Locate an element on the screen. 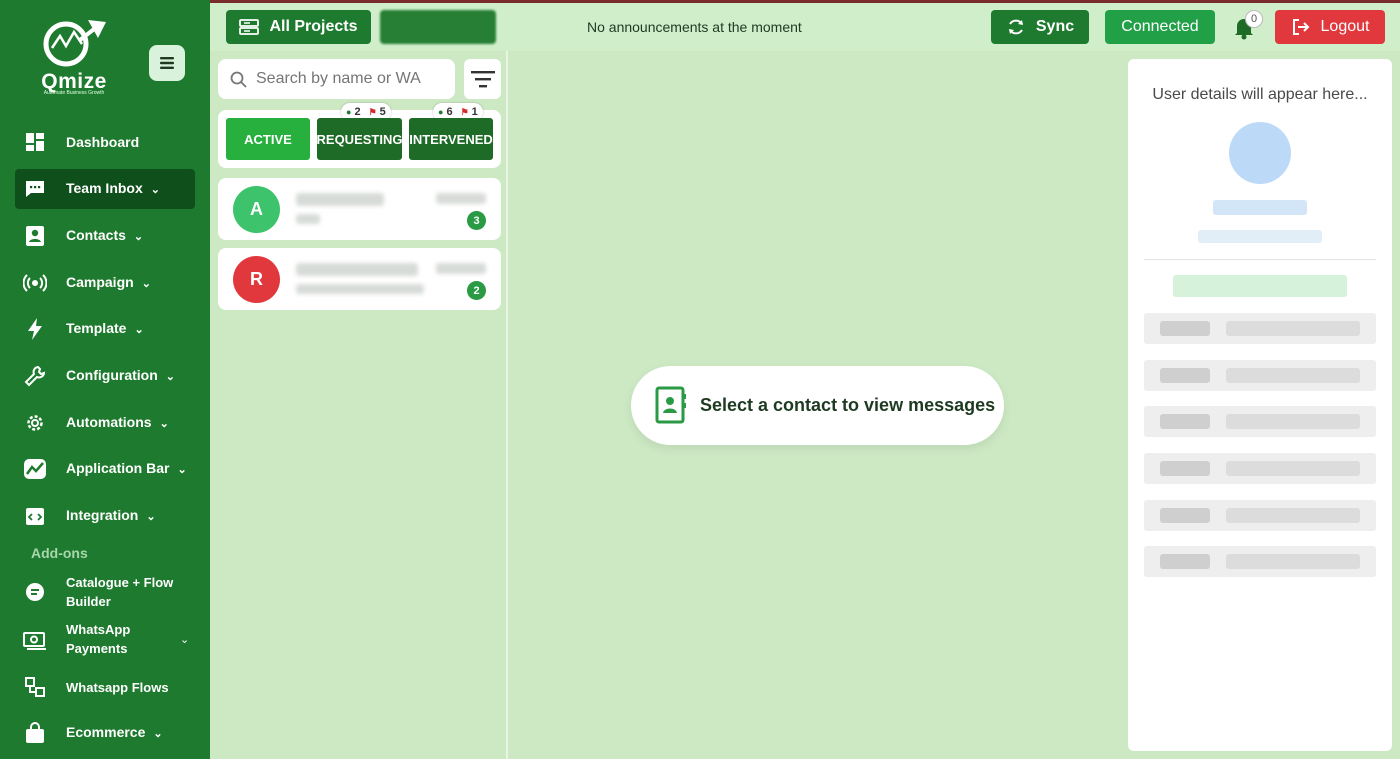  status-skeleton is located at coordinates (1260, 286).